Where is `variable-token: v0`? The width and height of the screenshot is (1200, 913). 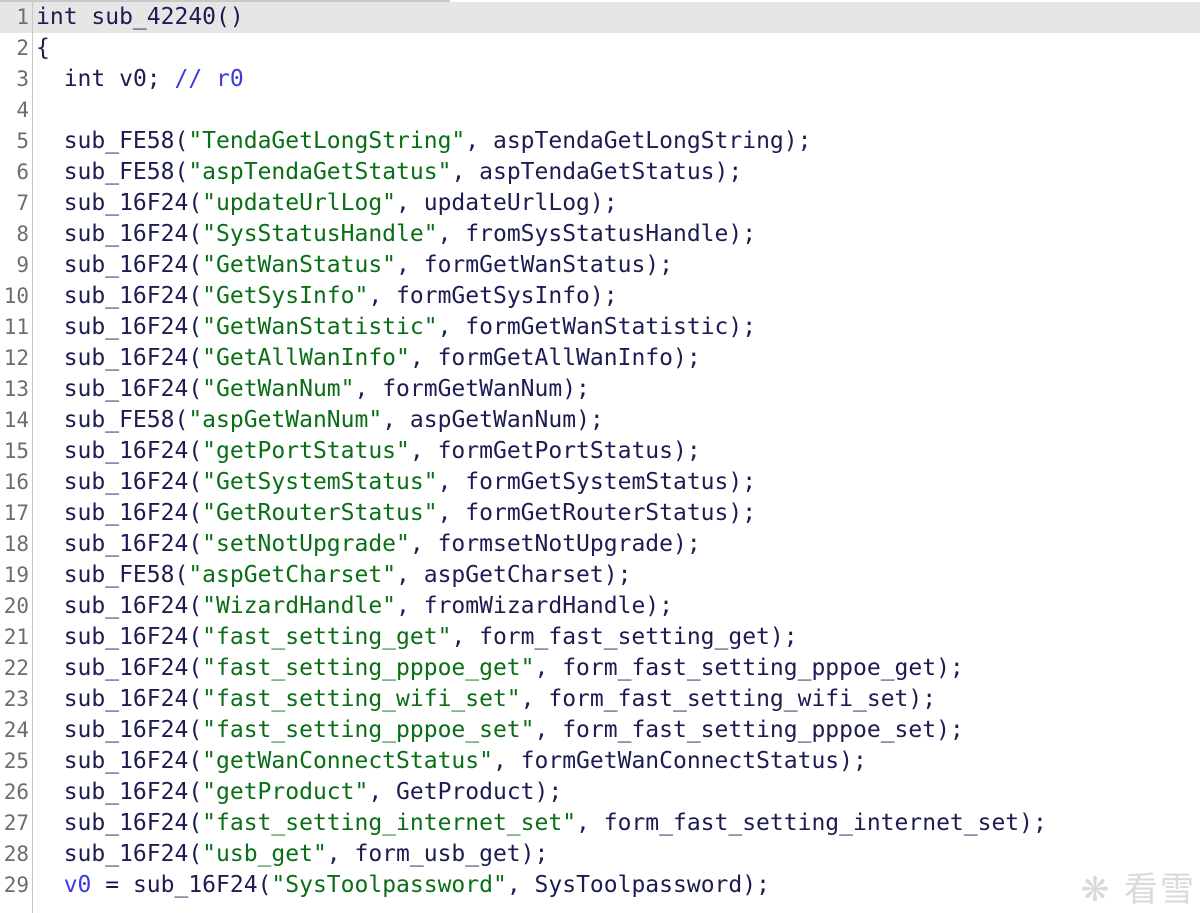
variable-token: v0 is located at coordinates (78, 885).